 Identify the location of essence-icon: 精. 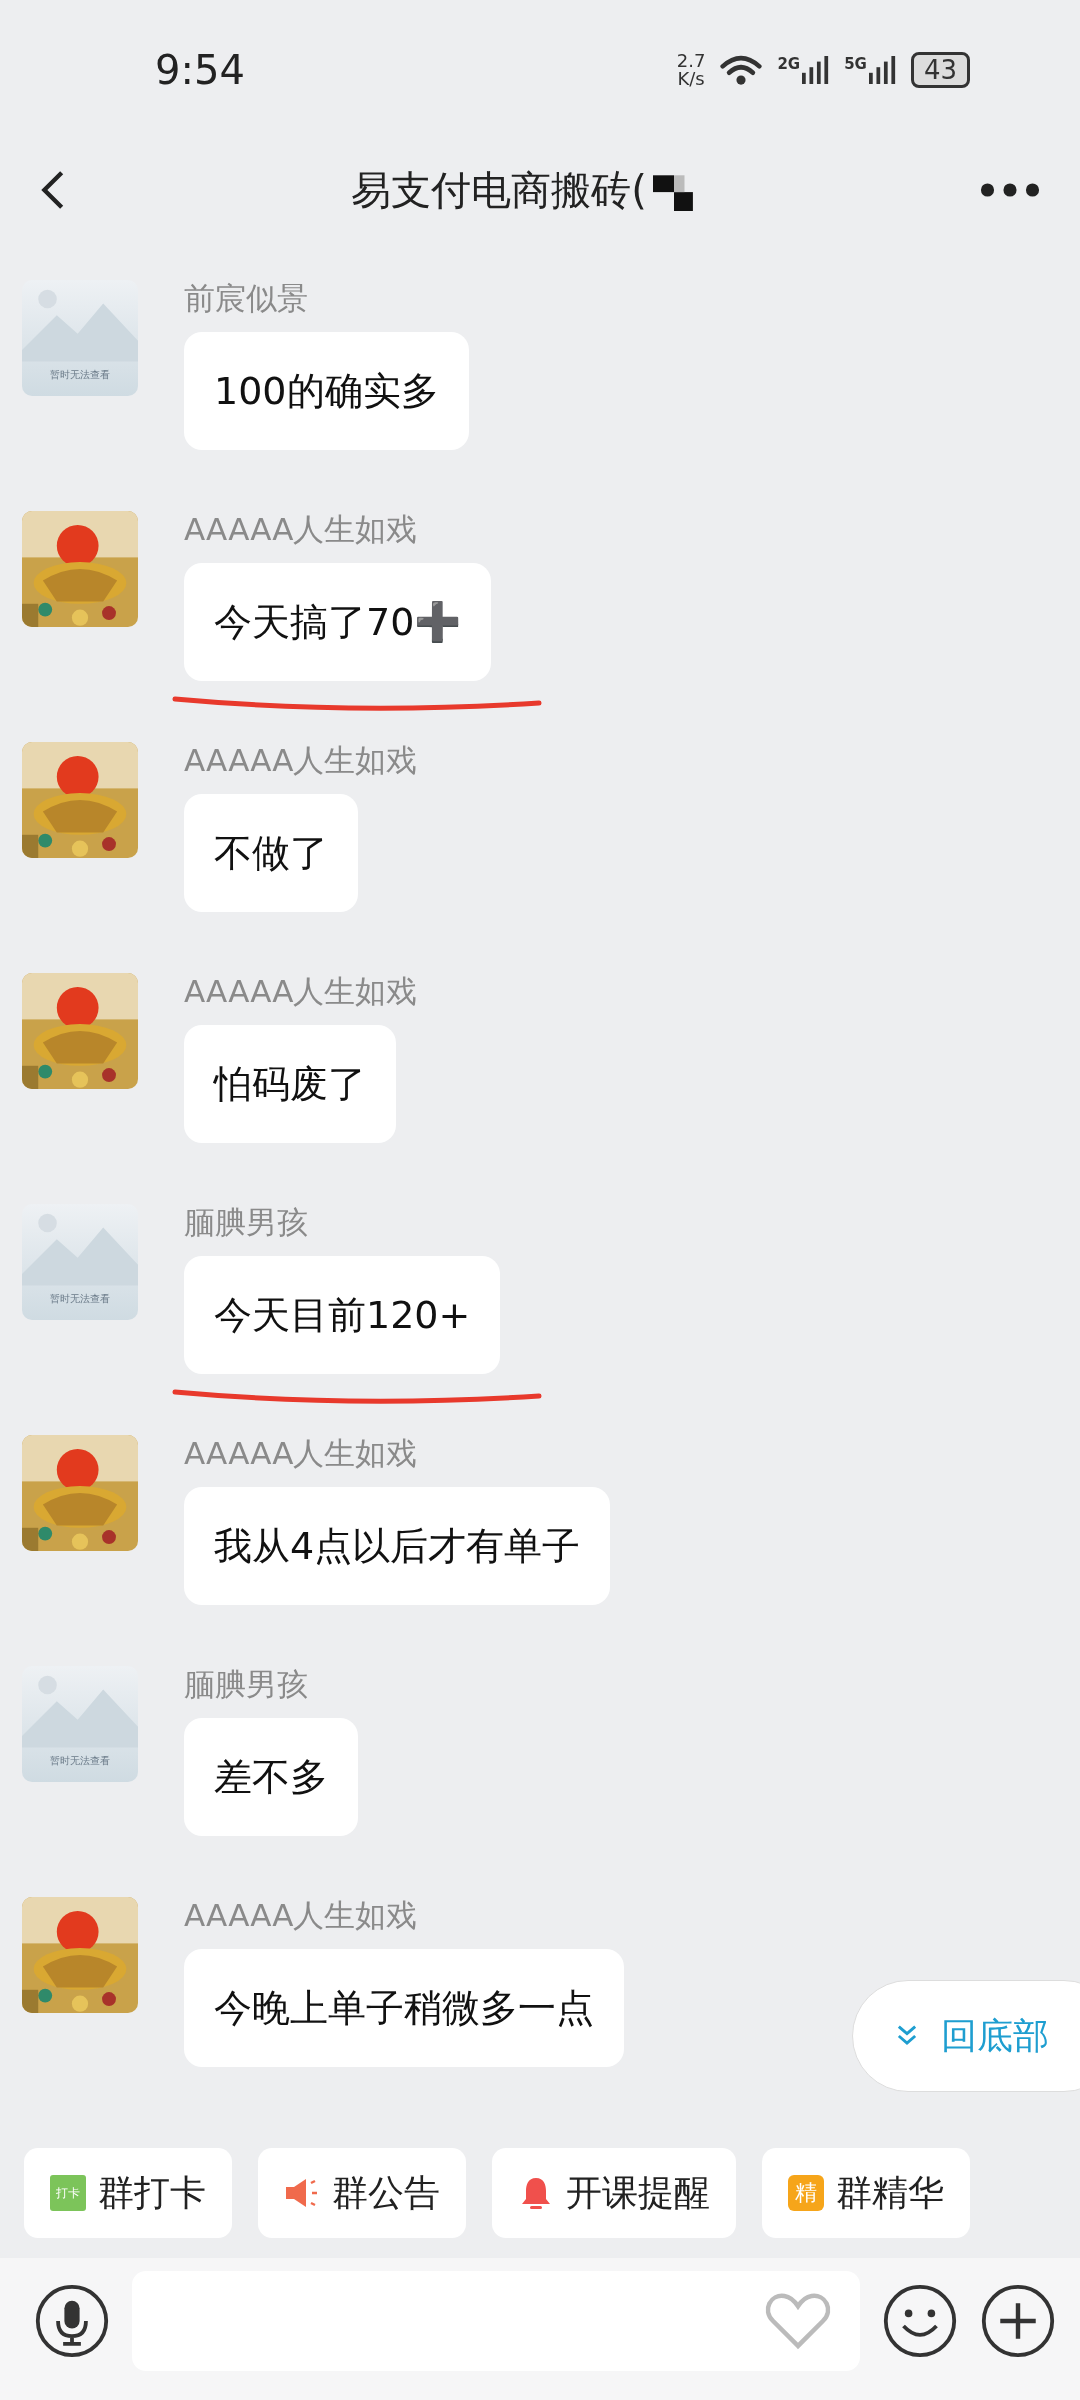
(806, 2193).